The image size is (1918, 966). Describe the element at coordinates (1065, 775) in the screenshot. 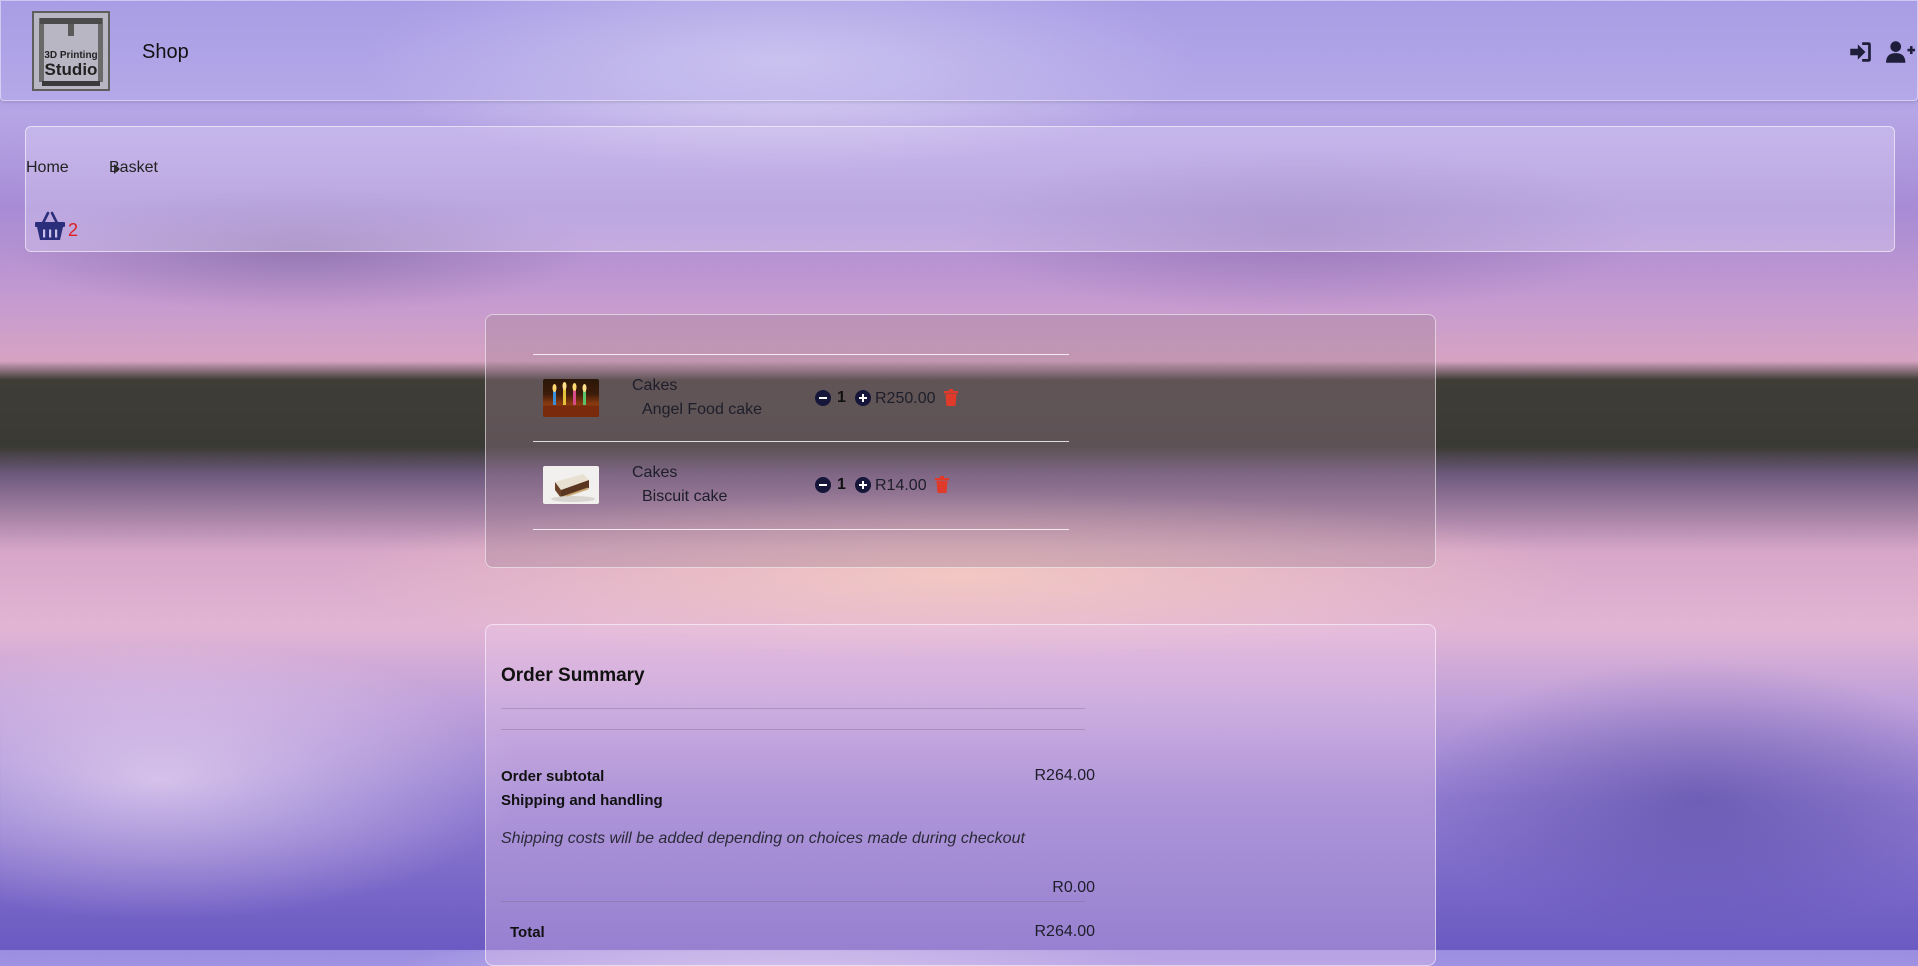

I see `order-subtotal-value: R264.00` at that location.